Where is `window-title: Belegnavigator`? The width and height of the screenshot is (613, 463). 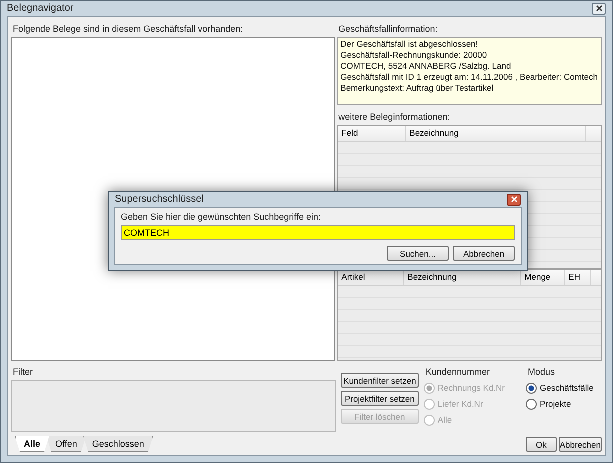 window-title: Belegnavigator is located at coordinates (40, 8).